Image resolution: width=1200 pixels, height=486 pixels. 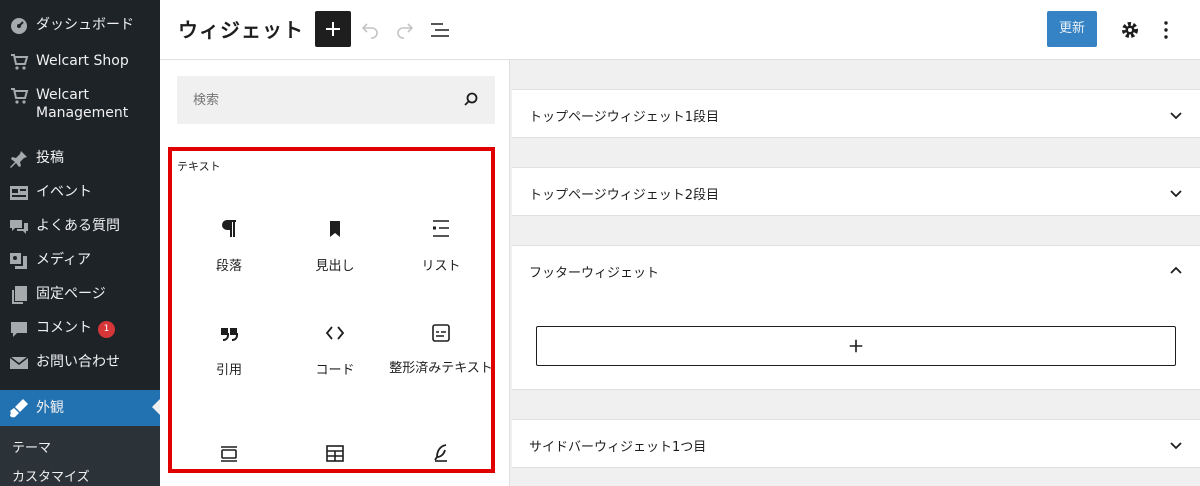 What do you see at coordinates (229, 334) in the screenshot?
I see `quote-icon` at bounding box center [229, 334].